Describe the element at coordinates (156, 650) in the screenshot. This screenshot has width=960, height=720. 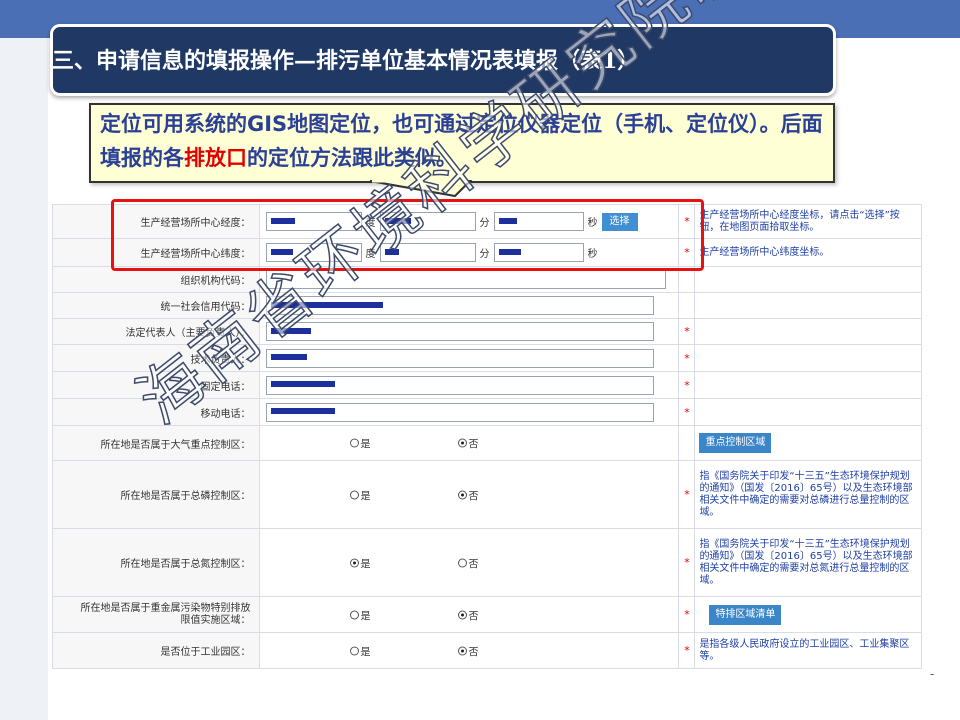
I see `industrial-park-label: 是否位于工业园区：` at that location.